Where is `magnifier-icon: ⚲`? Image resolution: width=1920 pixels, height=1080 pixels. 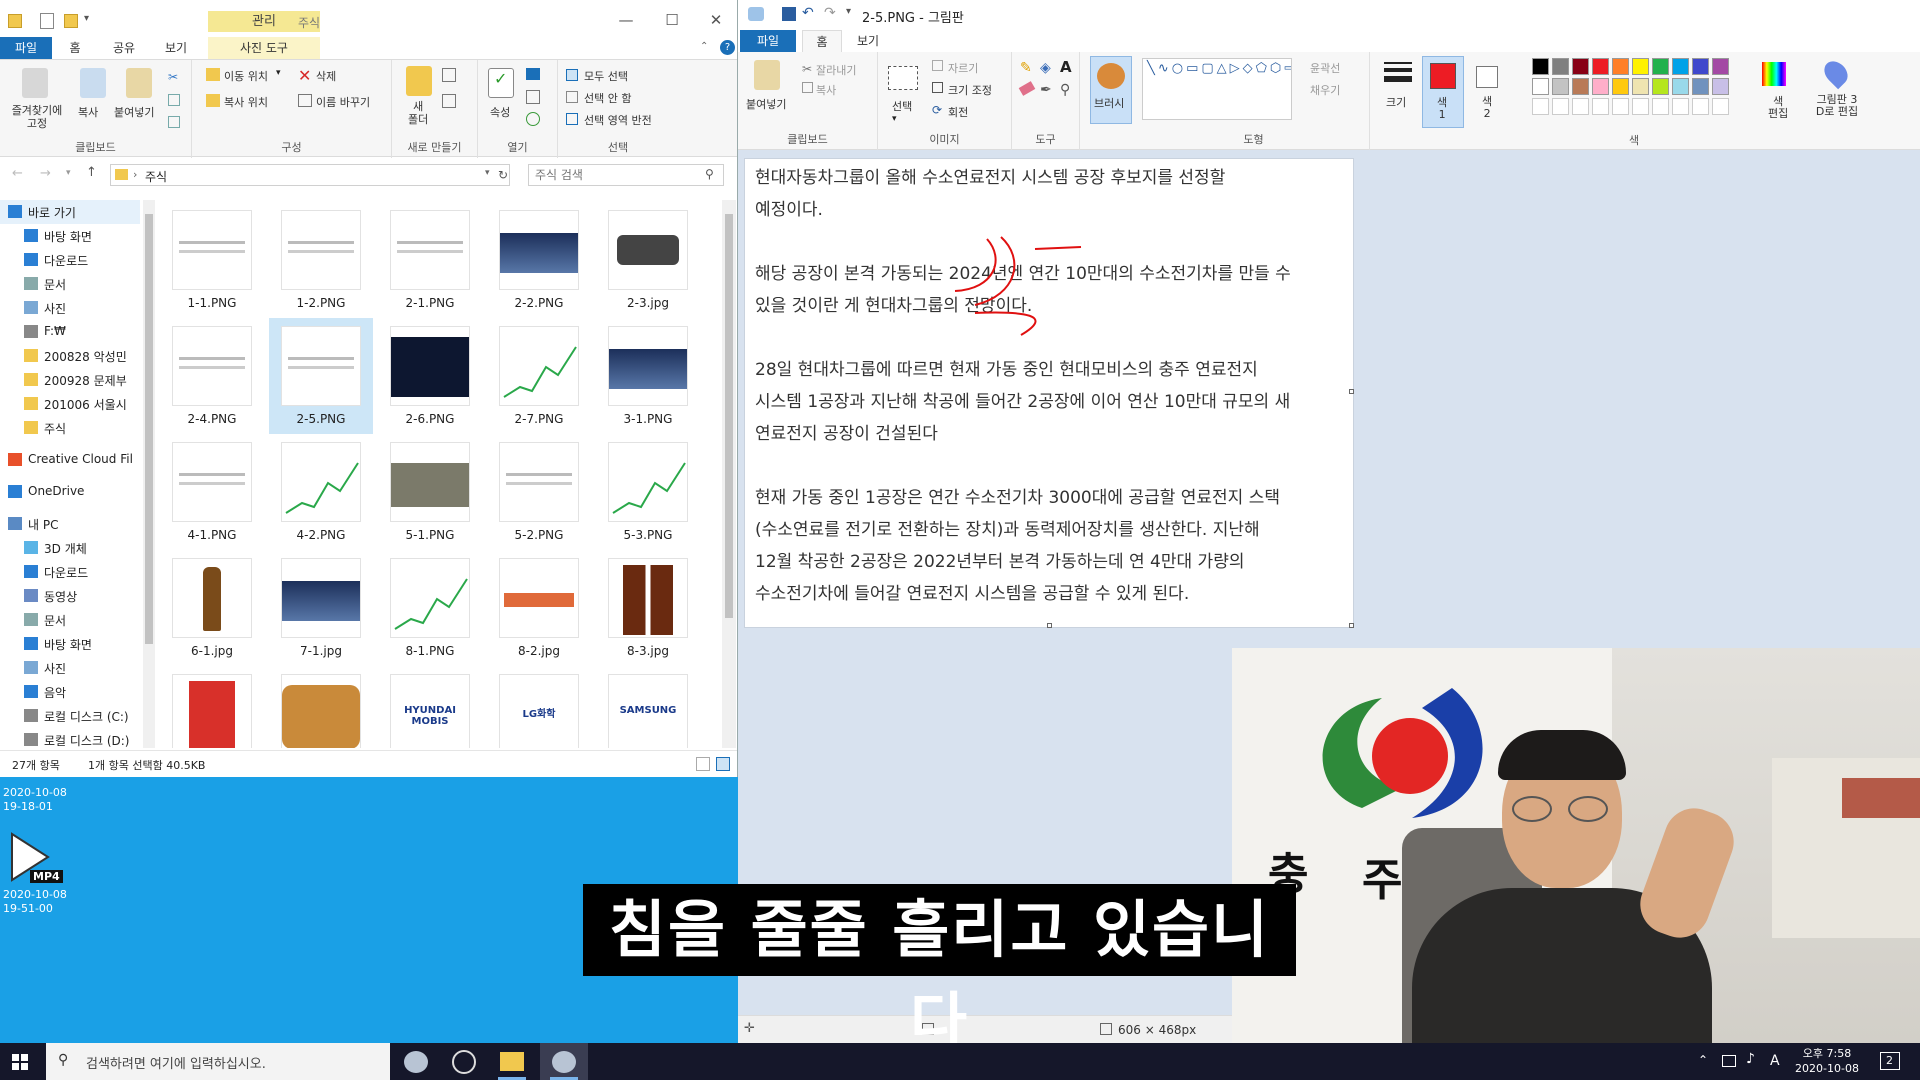
magnifier-icon: ⚲ is located at coordinates (1065, 90).